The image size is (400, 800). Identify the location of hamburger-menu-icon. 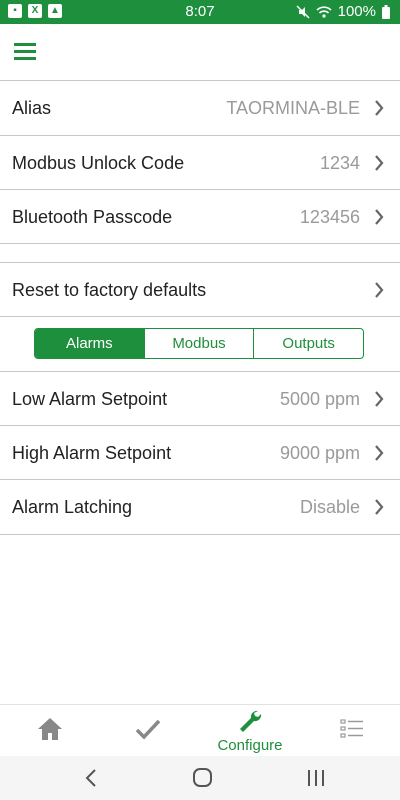
(25, 52).